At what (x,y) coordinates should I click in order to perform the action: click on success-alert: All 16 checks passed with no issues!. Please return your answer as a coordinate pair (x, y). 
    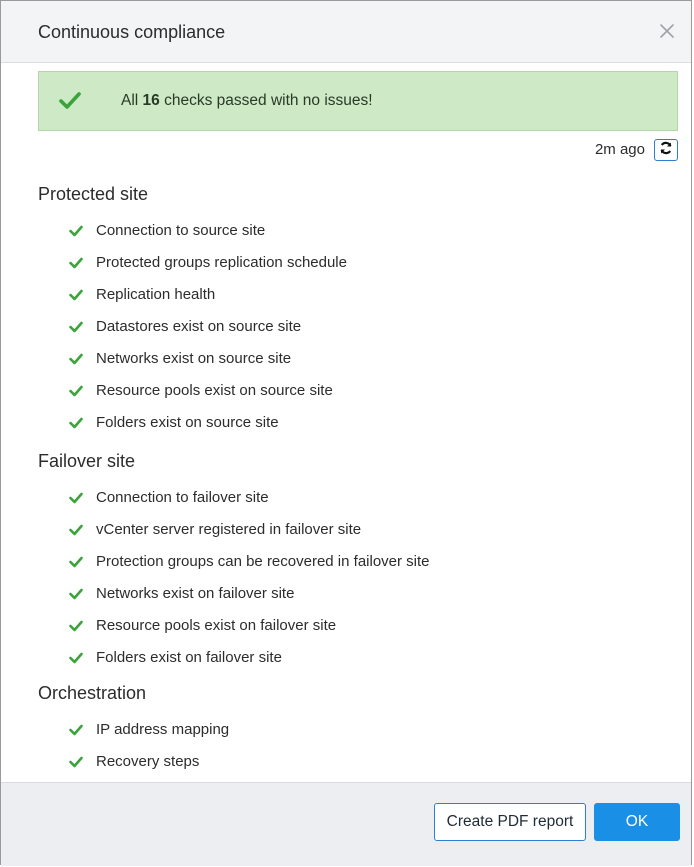
    Looking at the image, I should click on (358, 101).